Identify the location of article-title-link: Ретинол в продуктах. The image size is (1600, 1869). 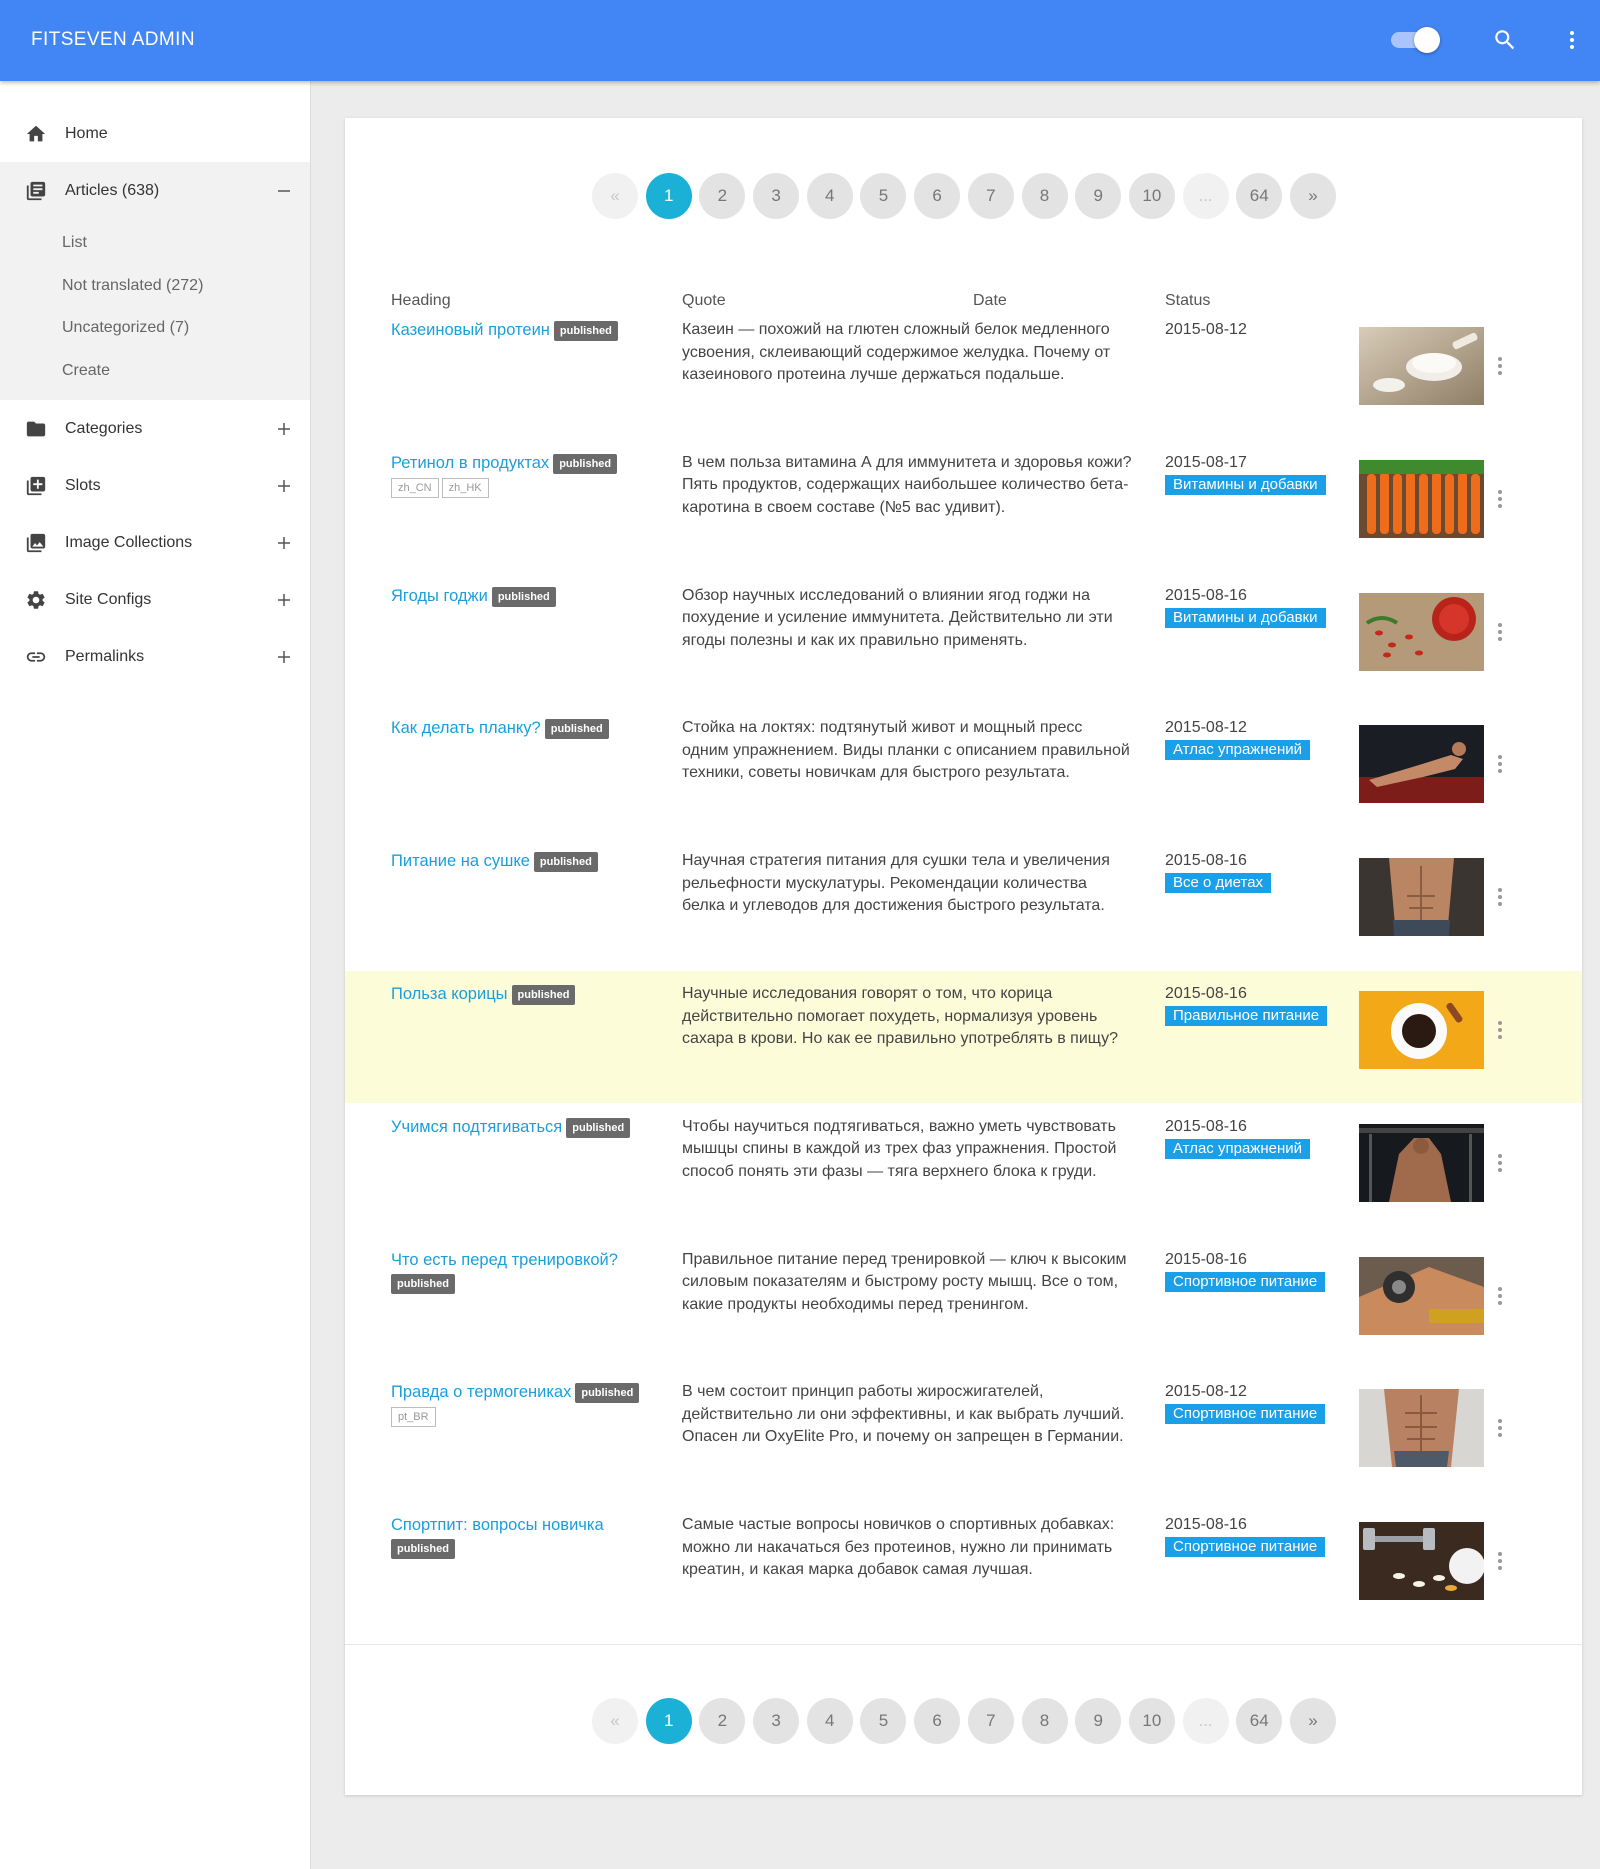
(470, 463).